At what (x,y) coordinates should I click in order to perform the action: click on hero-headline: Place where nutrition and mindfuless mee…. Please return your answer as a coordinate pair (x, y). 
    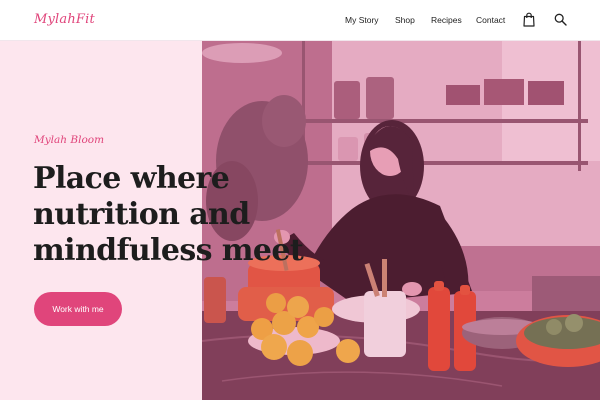
    Looking at the image, I should click on (173, 215).